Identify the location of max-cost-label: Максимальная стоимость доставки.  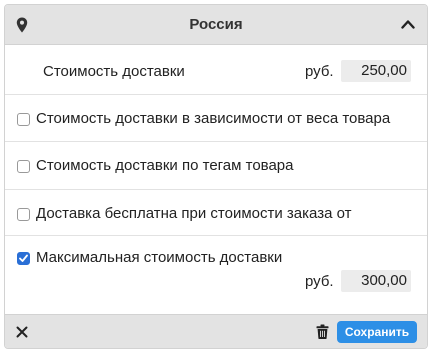
(159, 257).